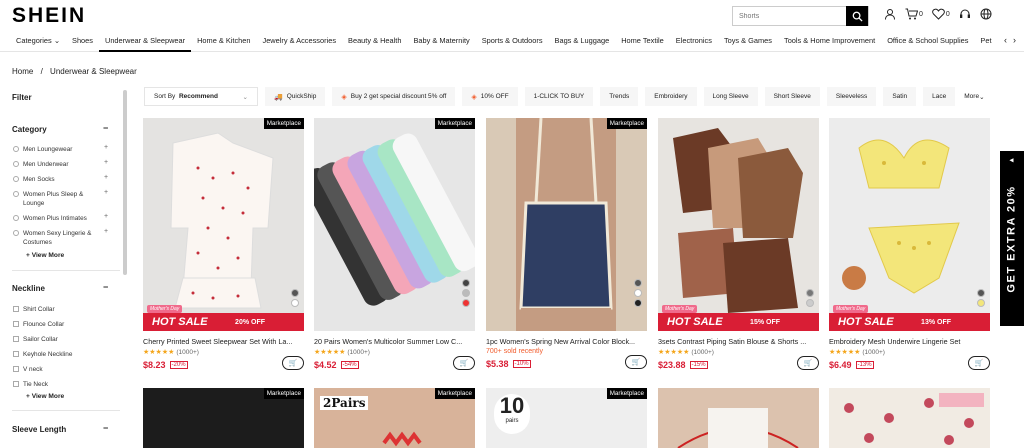  I want to click on get-extra-promo-tab: ▲ GET EXTRA 20%, so click(1012, 238).